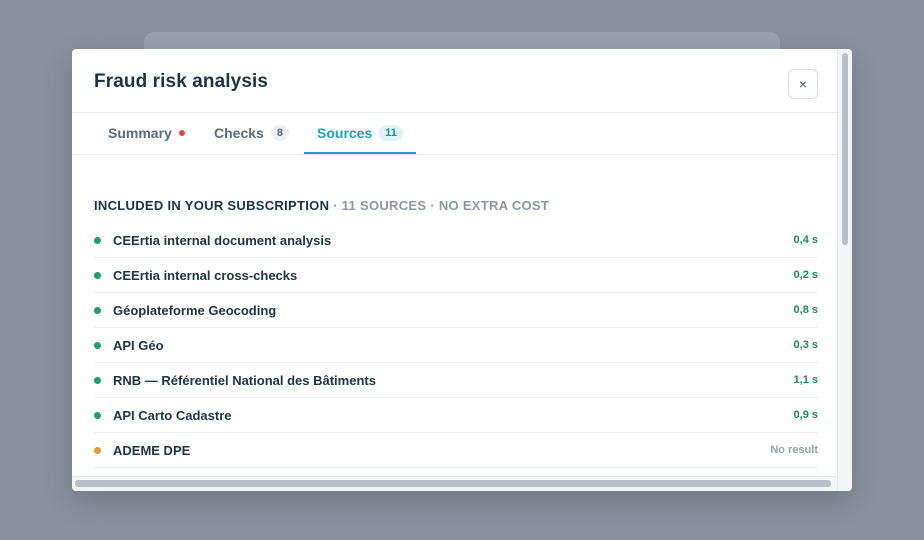  I want to click on modal-title: Fraud risk analysis, so click(181, 81).